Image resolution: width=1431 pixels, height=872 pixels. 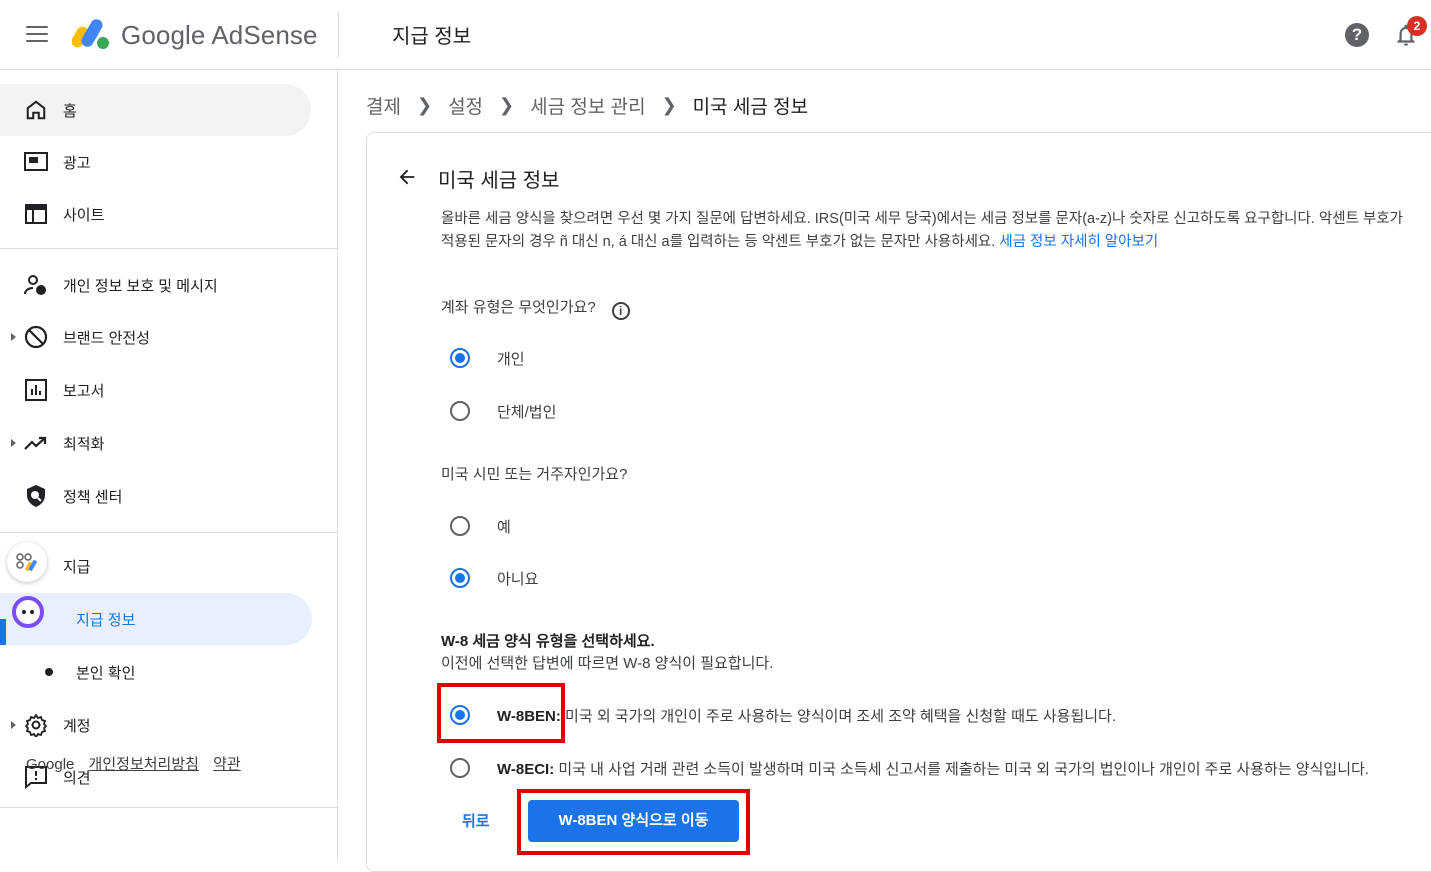 What do you see at coordinates (432, 37) in the screenshot?
I see `page-title: 지급 정보` at bounding box center [432, 37].